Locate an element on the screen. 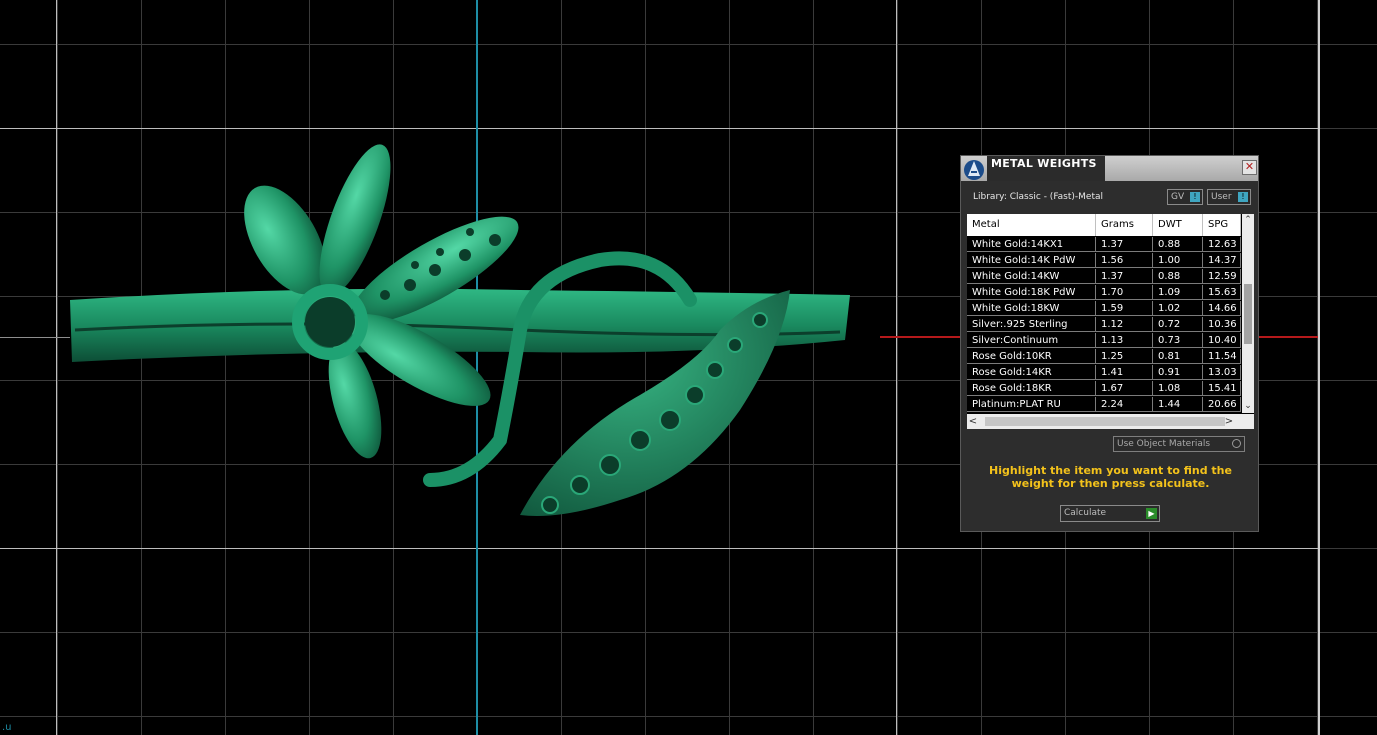 This screenshot has width=1377, height=735. vertical-scroll-thumb is located at coordinates (1248, 314).